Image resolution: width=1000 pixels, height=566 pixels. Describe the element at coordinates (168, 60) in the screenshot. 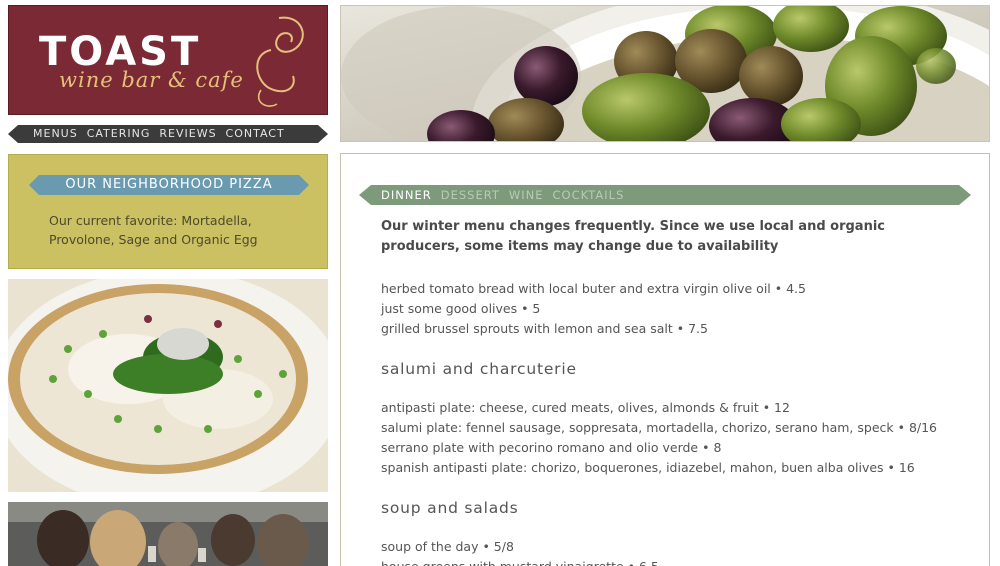

I see `logo: TOAST wine bar & cafe` at that location.